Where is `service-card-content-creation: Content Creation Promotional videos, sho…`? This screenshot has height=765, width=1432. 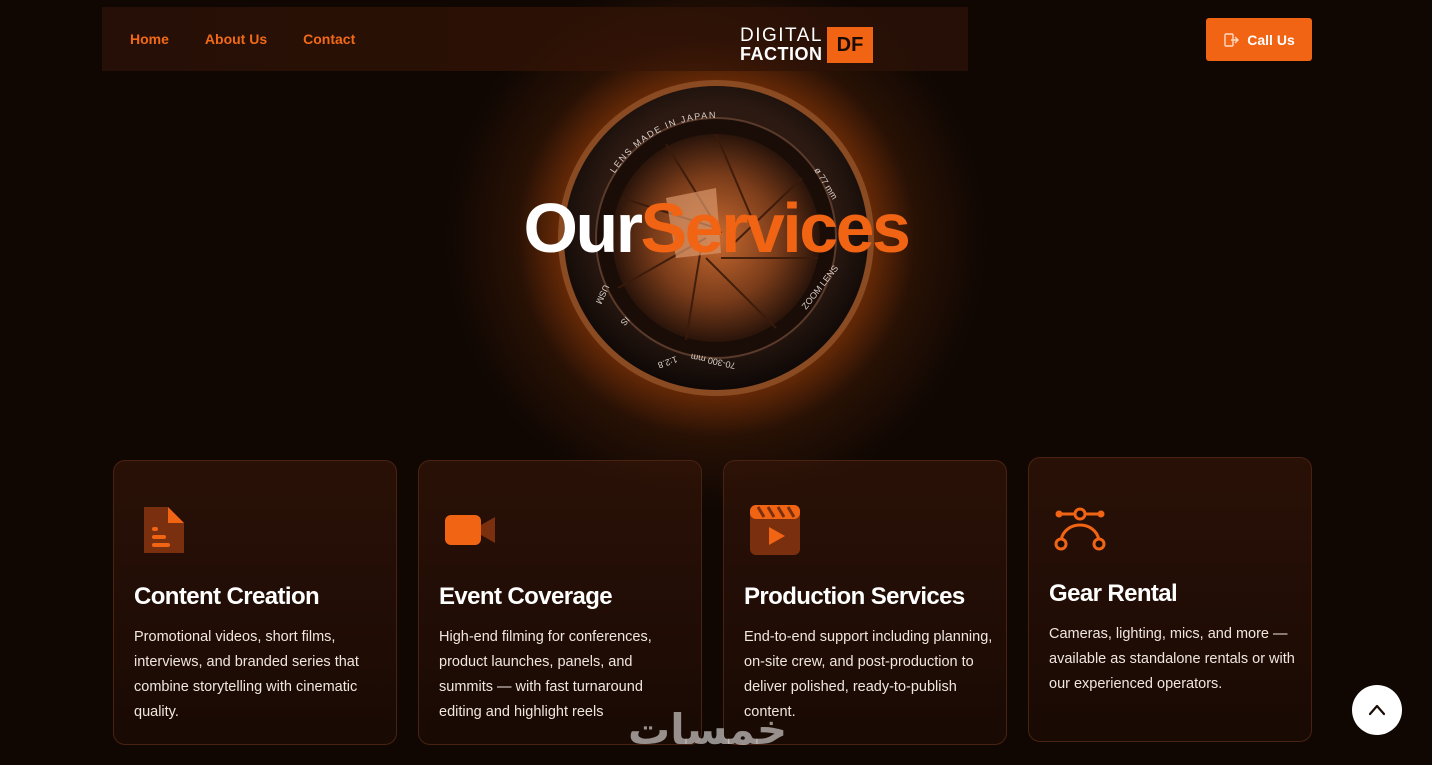 service-card-content-creation: Content Creation Promotional videos, sho… is located at coordinates (255, 602).